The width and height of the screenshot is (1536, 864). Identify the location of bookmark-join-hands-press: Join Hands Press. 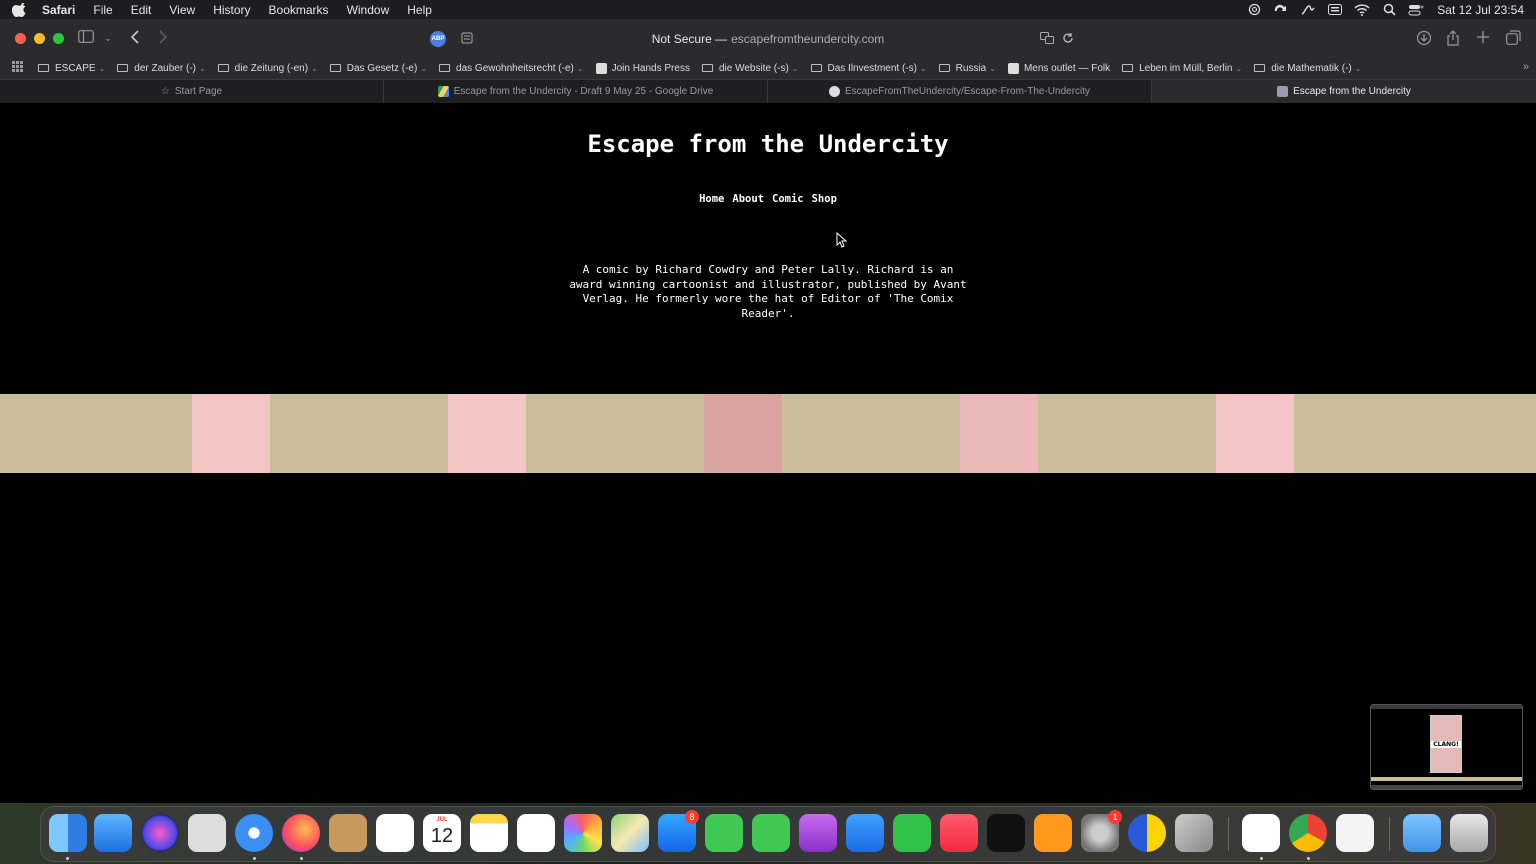
(642, 68).